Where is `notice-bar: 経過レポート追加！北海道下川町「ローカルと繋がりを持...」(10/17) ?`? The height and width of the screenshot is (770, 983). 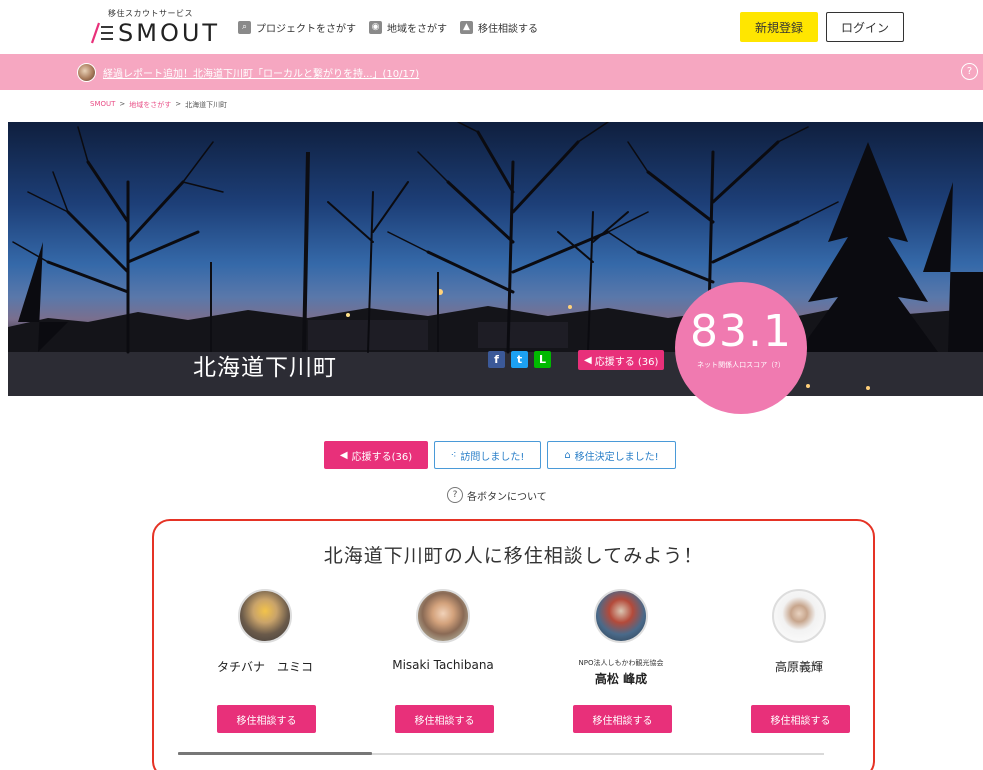 notice-bar: 経過レポート追加！北海道下川町「ローカルと繋がりを持...」(10/17) ? is located at coordinates (491, 72).